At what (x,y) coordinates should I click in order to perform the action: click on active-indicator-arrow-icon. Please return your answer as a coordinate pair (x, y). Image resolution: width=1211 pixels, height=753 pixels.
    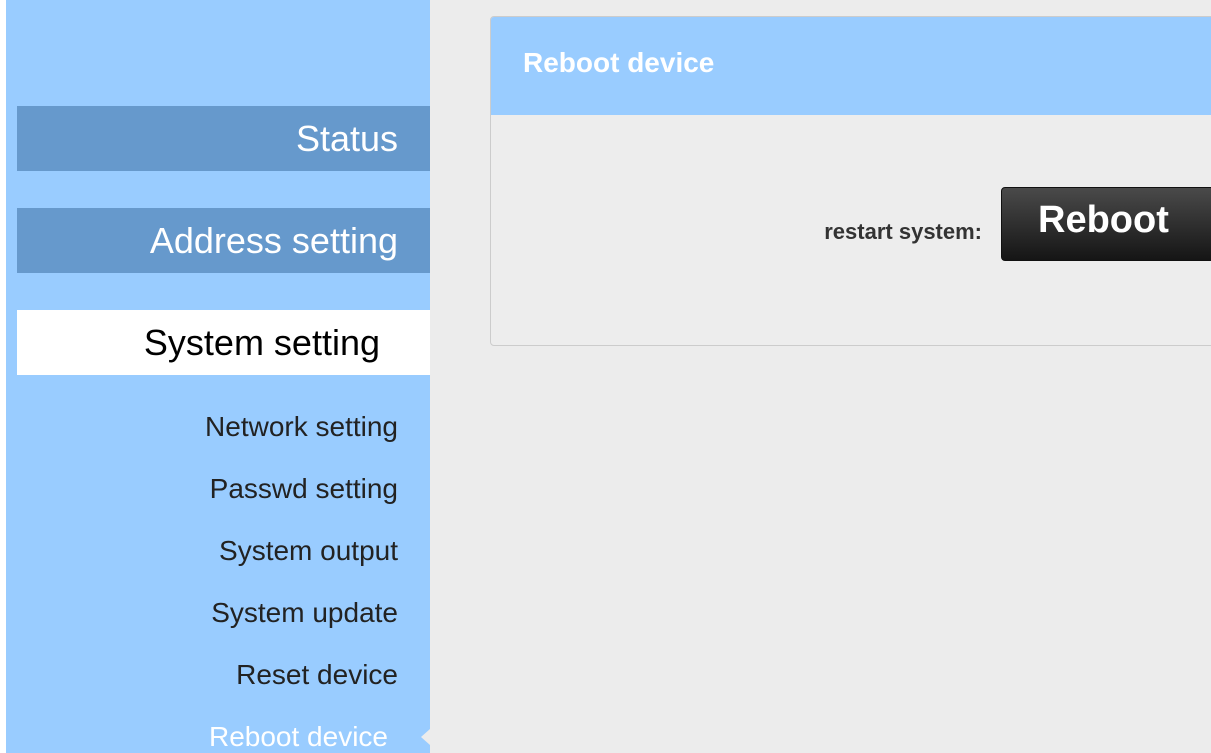
    Looking at the image, I should click on (425, 737).